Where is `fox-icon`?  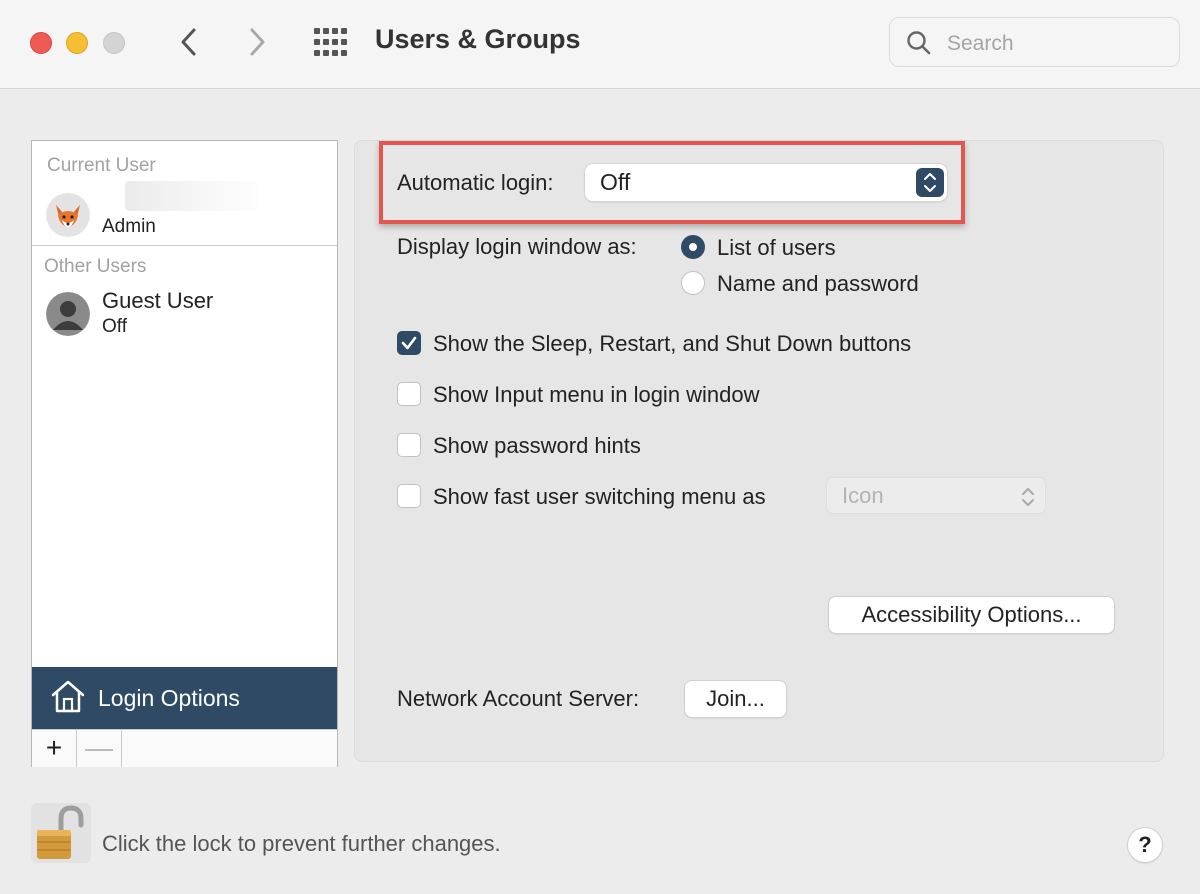
fox-icon is located at coordinates (68, 215).